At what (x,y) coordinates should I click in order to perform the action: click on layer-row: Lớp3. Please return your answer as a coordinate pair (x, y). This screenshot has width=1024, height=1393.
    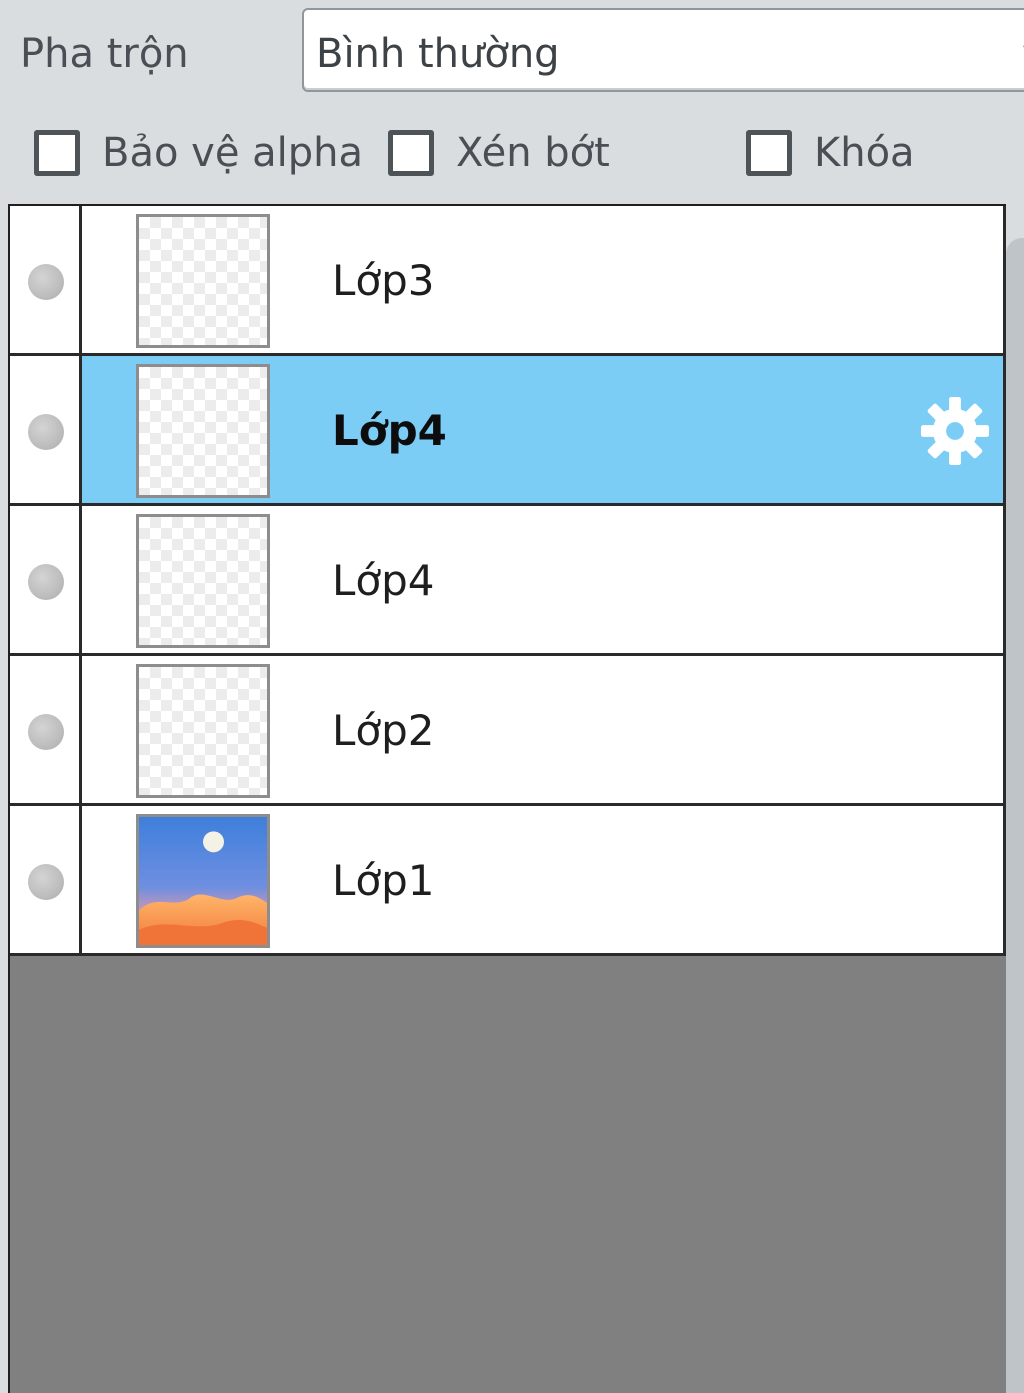
    Looking at the image, I should click on (508, 281).